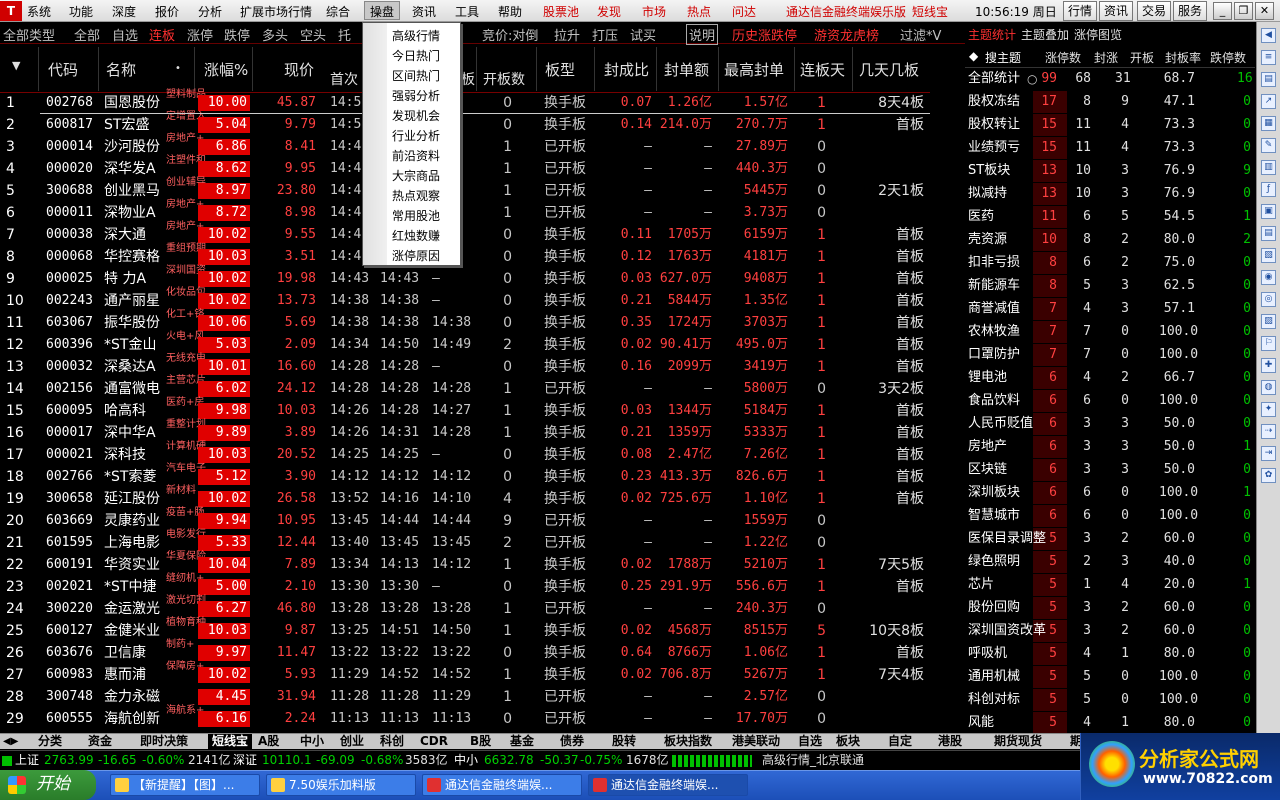 The width and height of the screenshot is (1280, 800). What do you see at coordinates (504, 79) in the screenshot?
I see `header-open-count: 开板数` at bounding box center [504, 79].